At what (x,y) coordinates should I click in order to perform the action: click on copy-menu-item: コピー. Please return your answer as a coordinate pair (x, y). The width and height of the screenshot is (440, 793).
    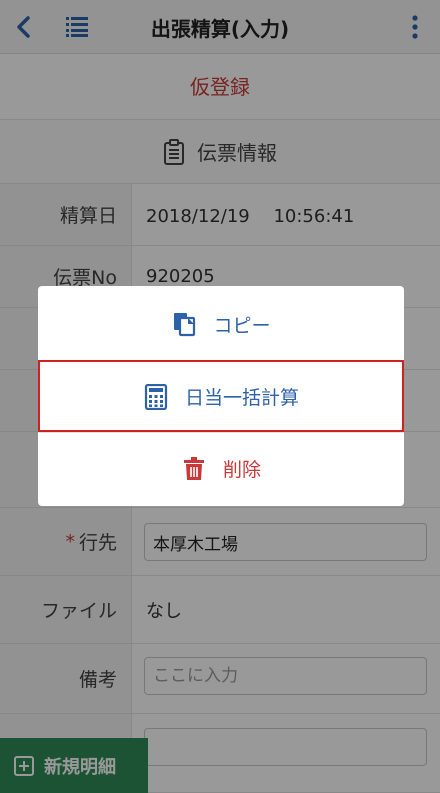
    Looking at the image, I should click on (221, 324).